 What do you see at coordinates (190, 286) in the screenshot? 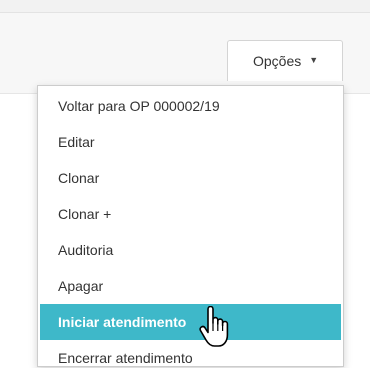
I see `menu-item-apagar: Apagar` at bounding box center [190, 286].